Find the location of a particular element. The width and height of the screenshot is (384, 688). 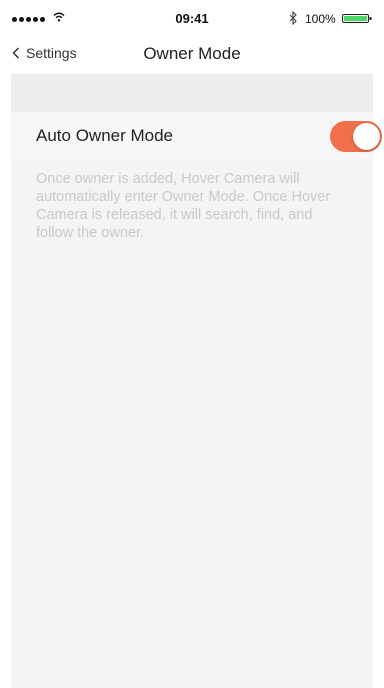

navigation-bar: Settings Owner Mode is located at coordinates (192, 54).